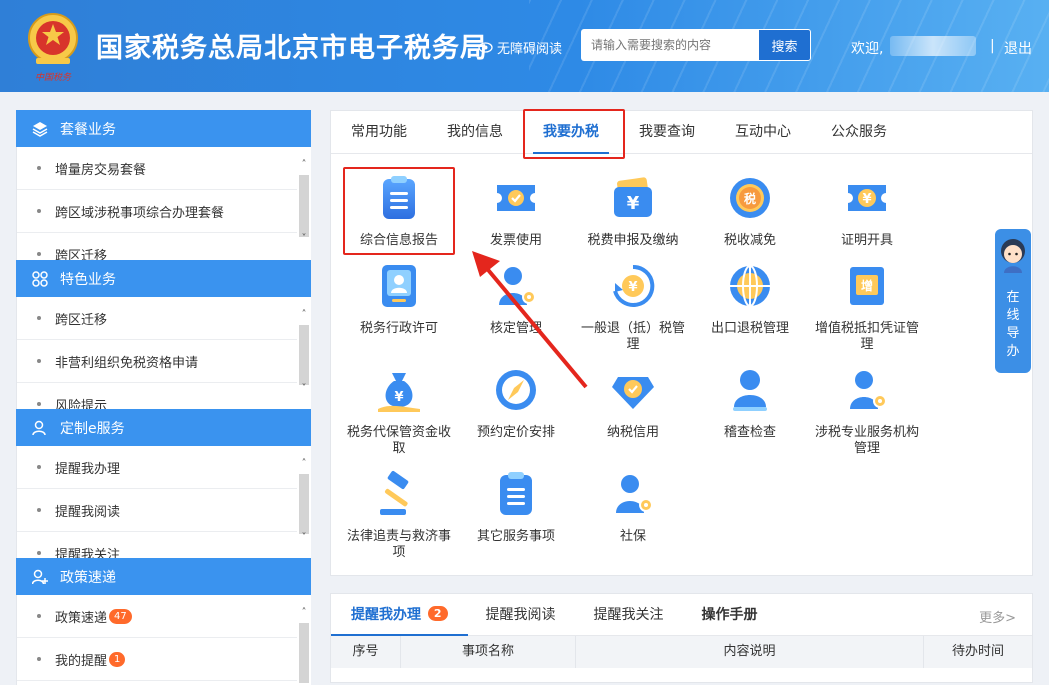 This screenshot has width=1049, height=685. Describe the element at coordinates (784, 45) in the screenshot. I see `search-button: 搜索` at that location.